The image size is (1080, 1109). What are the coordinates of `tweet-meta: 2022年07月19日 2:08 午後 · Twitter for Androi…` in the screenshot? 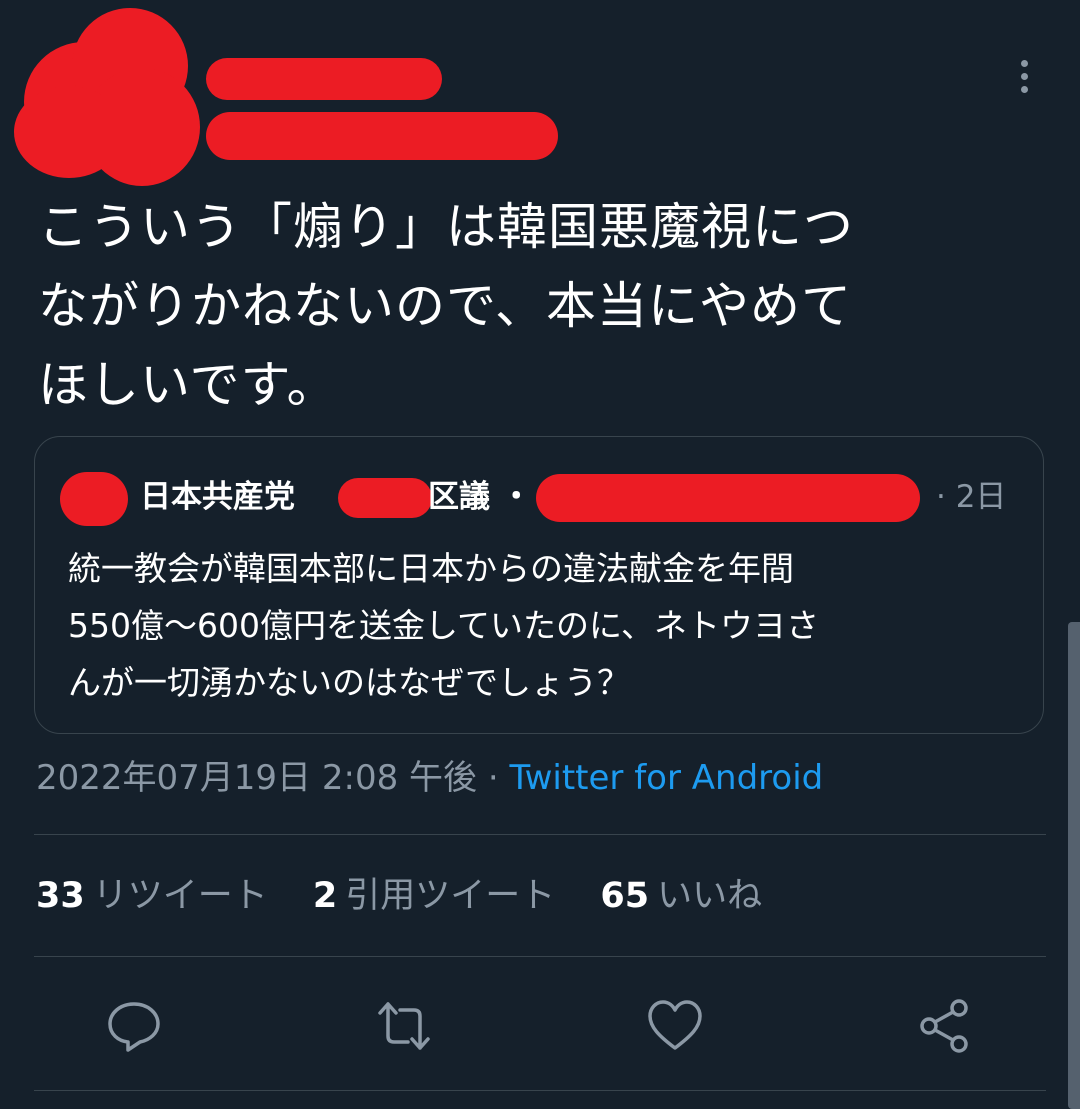 It's located at (429, 778).